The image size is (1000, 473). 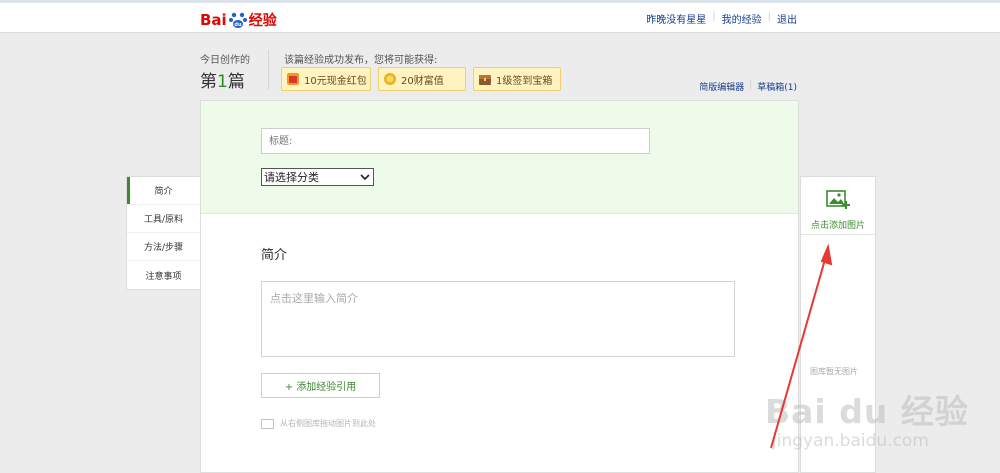 I want to click on title-section: 请选择分类, so click(x=499, y=157).